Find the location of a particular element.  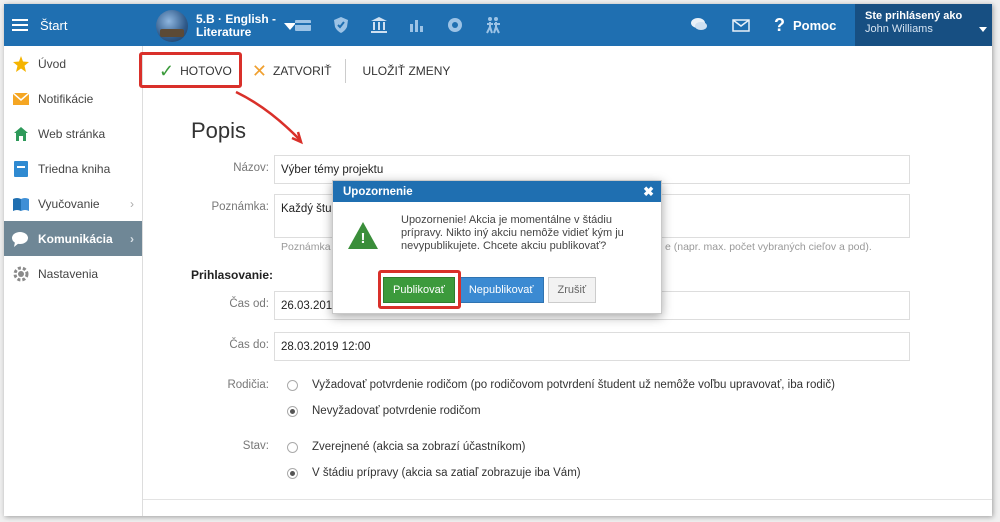

divider is located at coordinates (567, 499).